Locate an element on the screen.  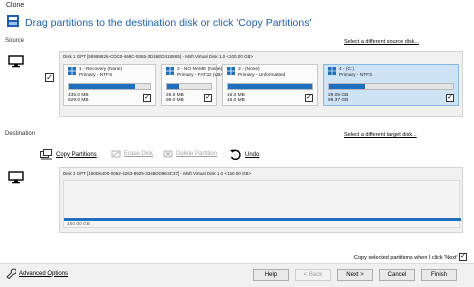
source-monitor-icon is located at coordinates (16, 61).